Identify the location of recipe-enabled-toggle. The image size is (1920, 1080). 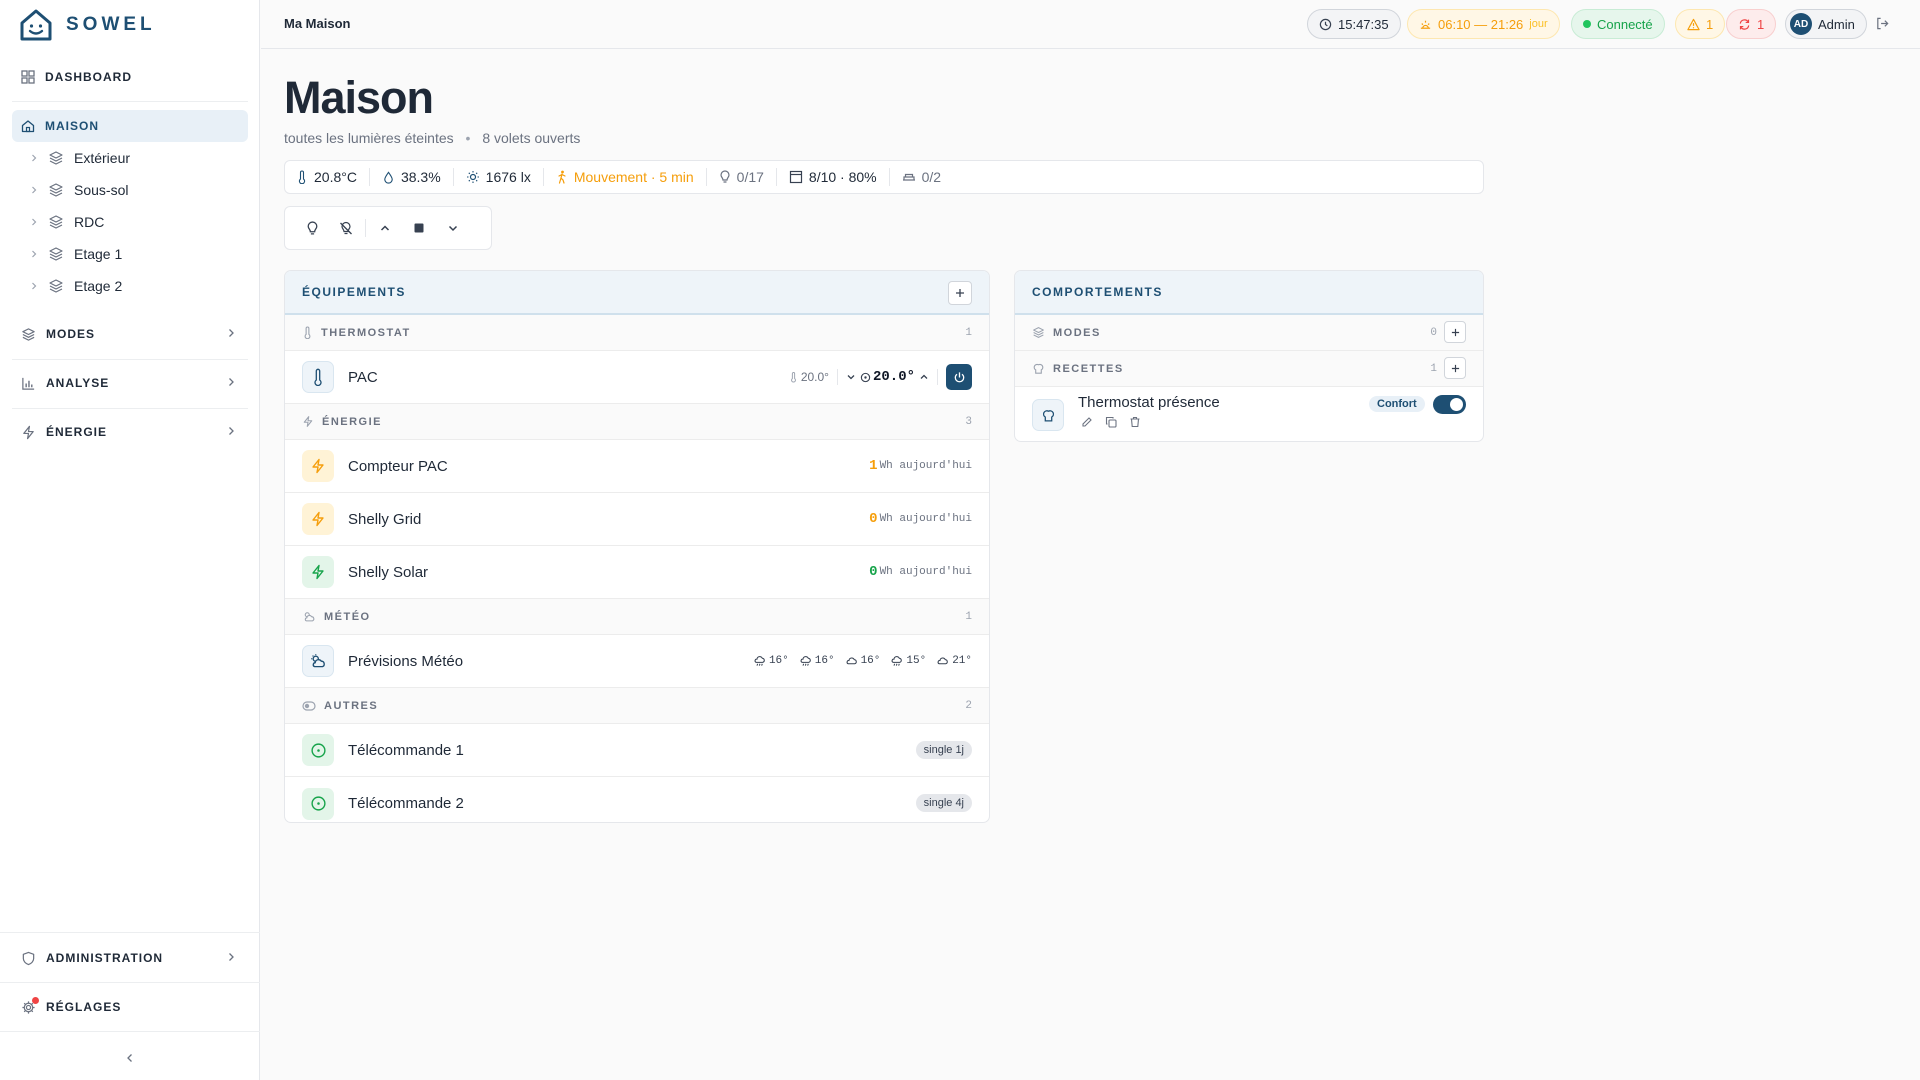
(1449, 404).